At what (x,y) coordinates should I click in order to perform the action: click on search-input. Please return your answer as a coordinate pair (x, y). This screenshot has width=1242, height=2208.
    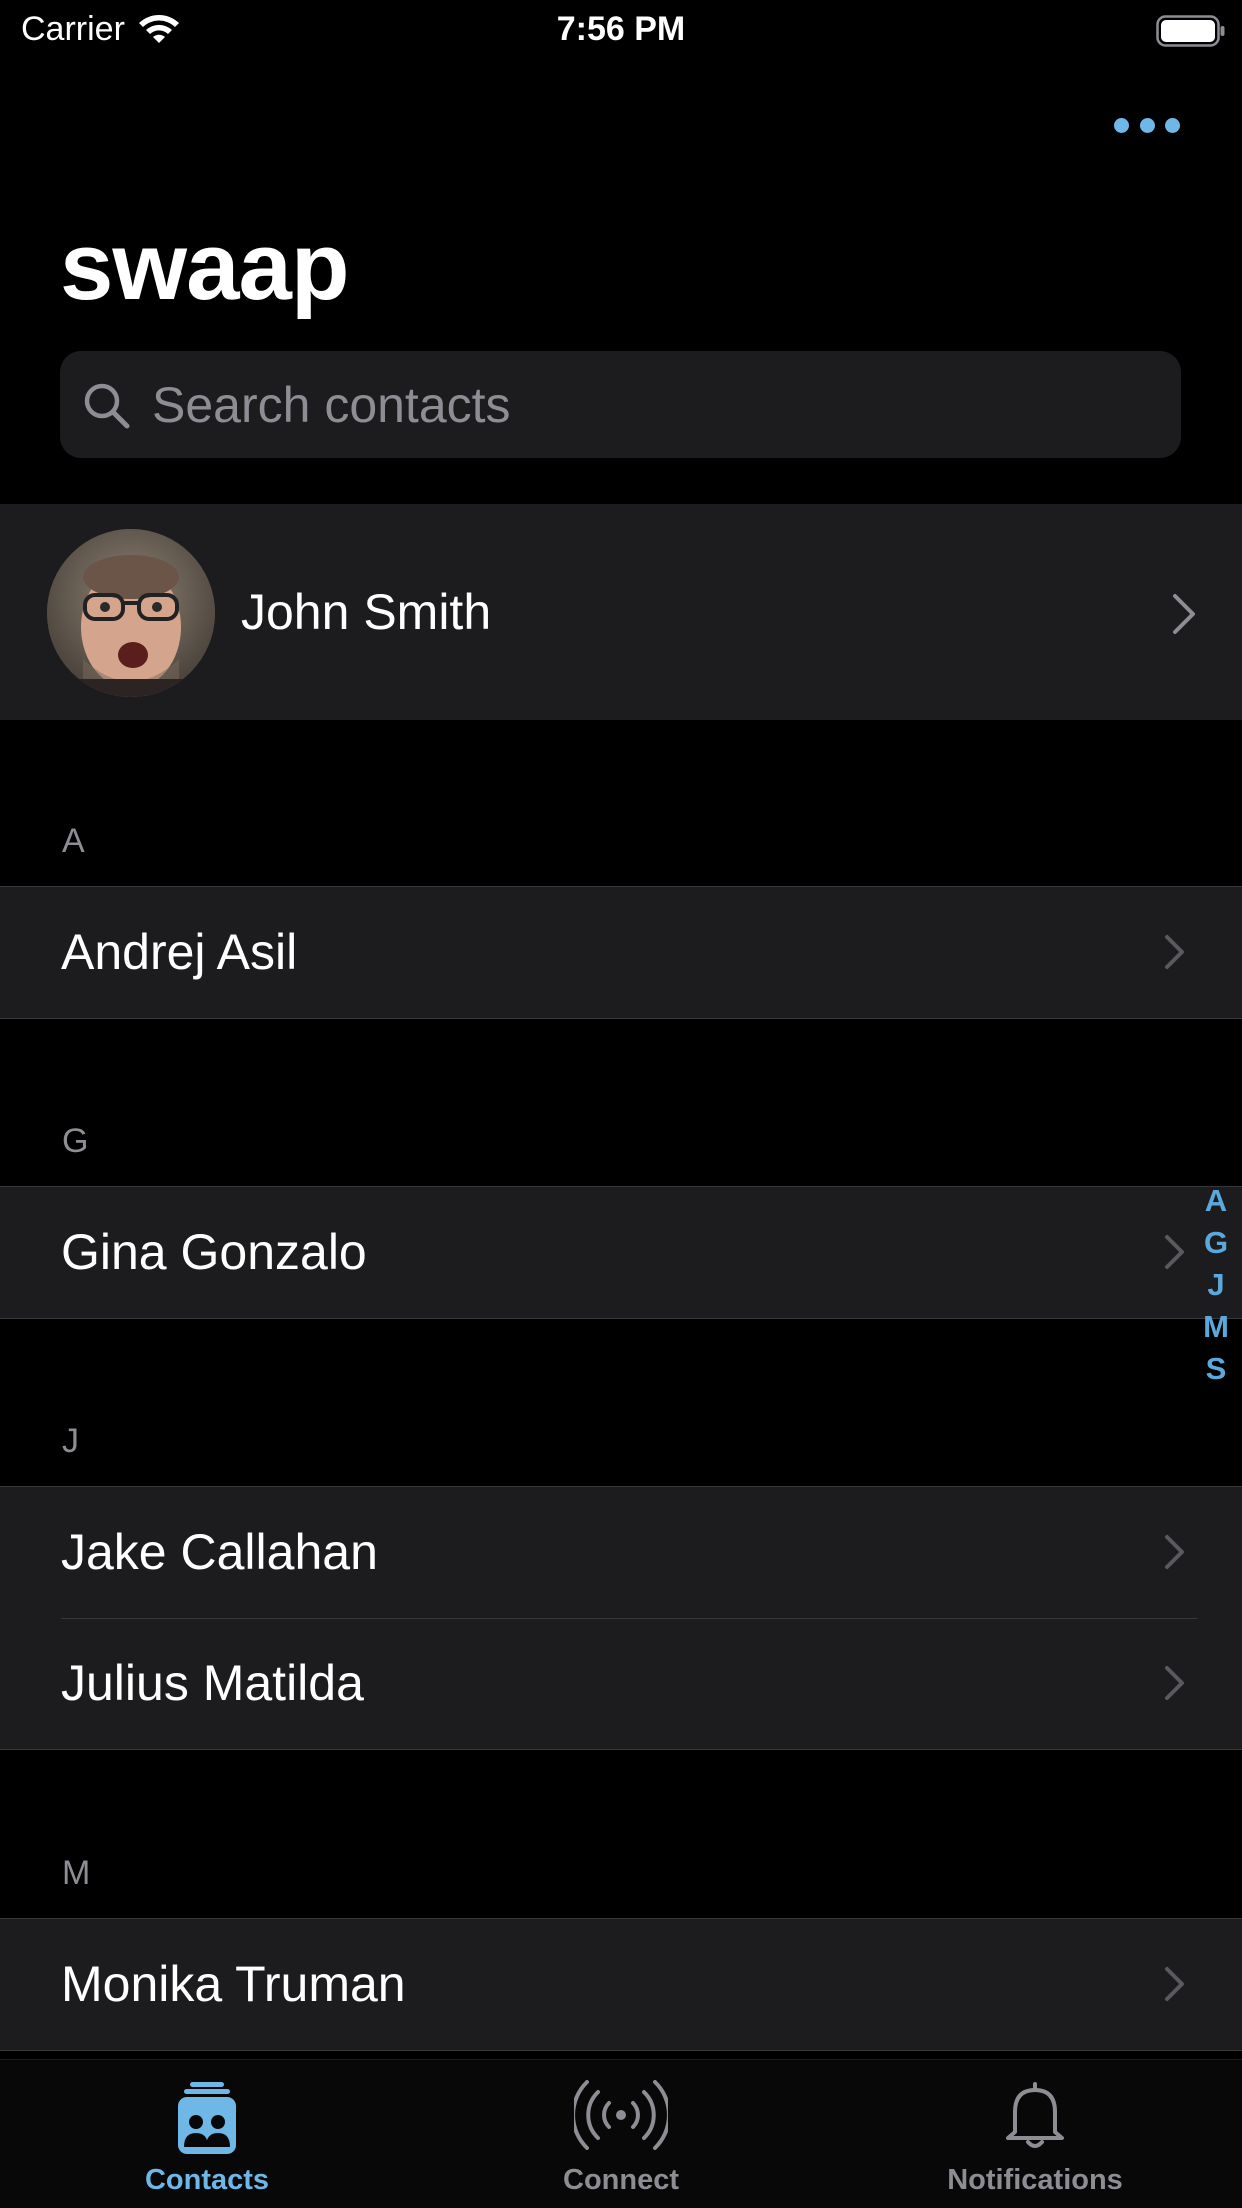
    Looking at the image, I should click on (657, 404).